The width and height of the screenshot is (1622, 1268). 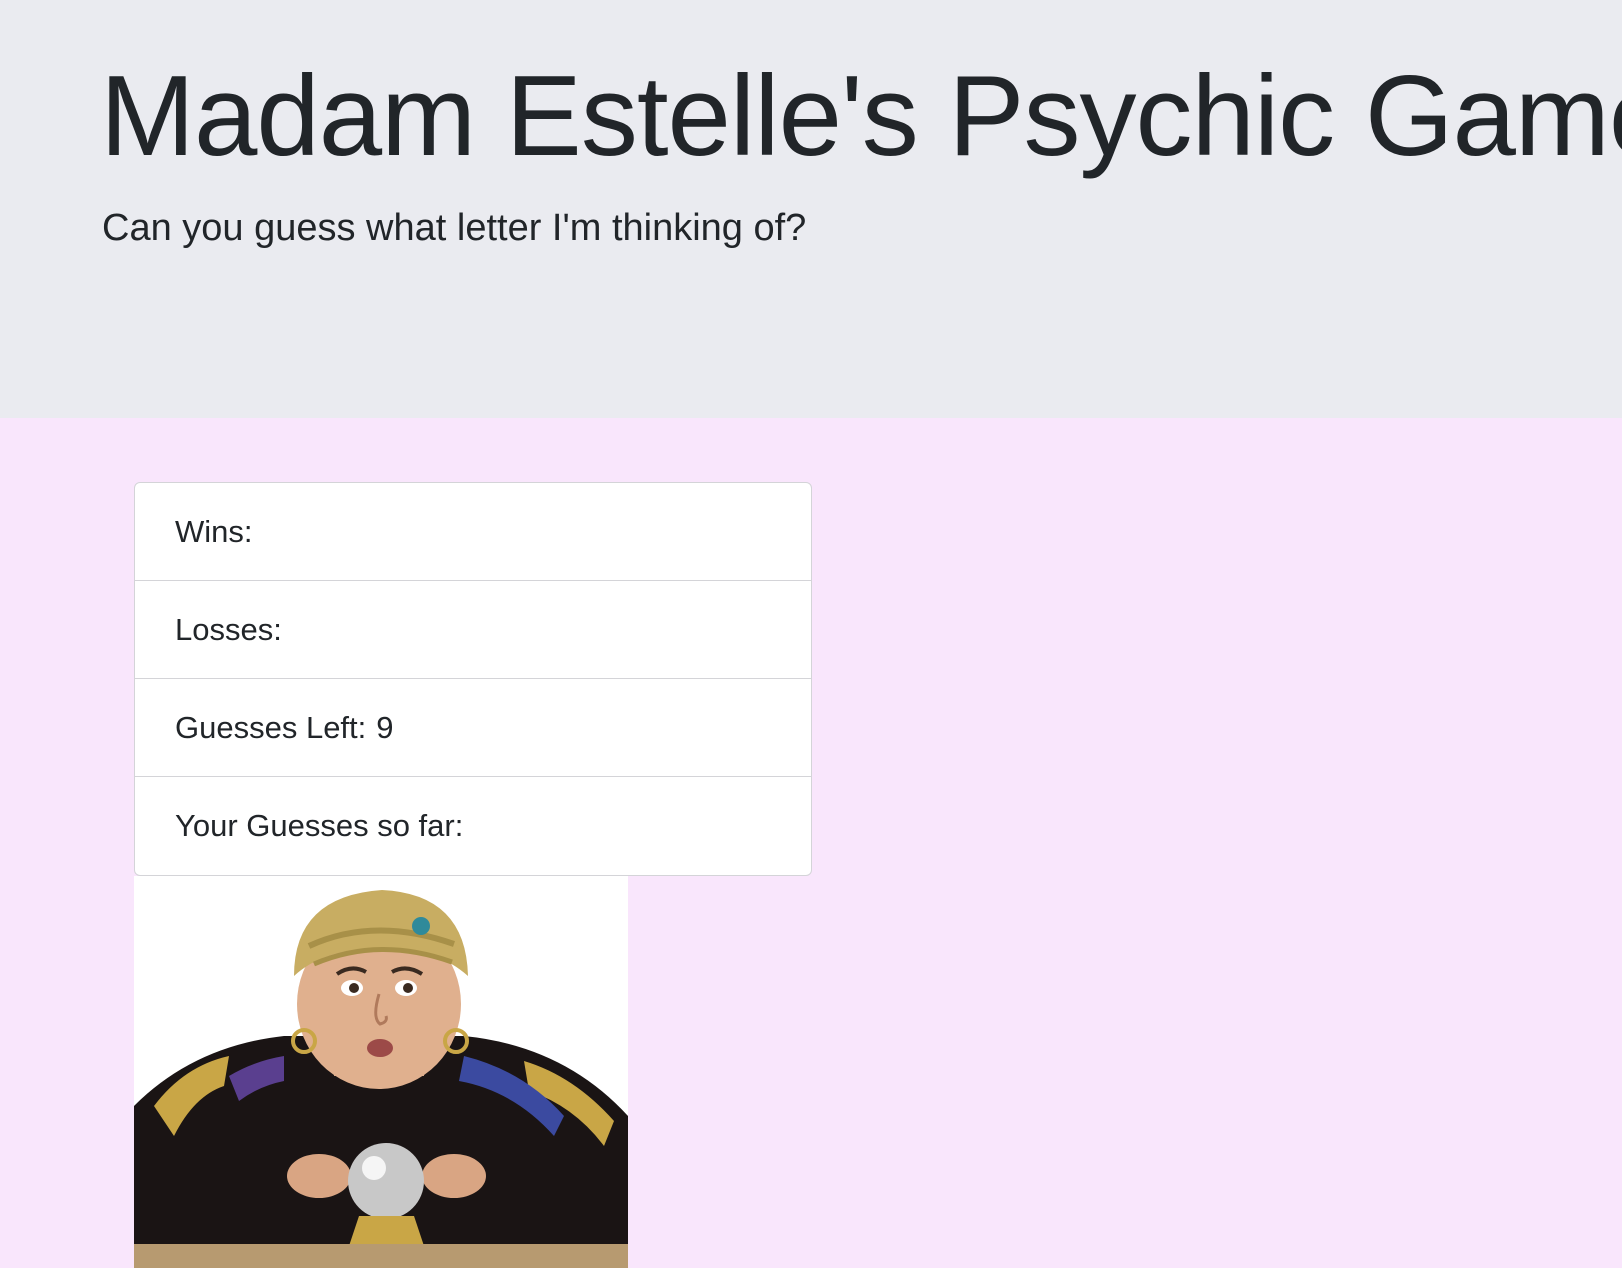 I want to click on fortune-teller-illustration, so click(x=381, y=1072).